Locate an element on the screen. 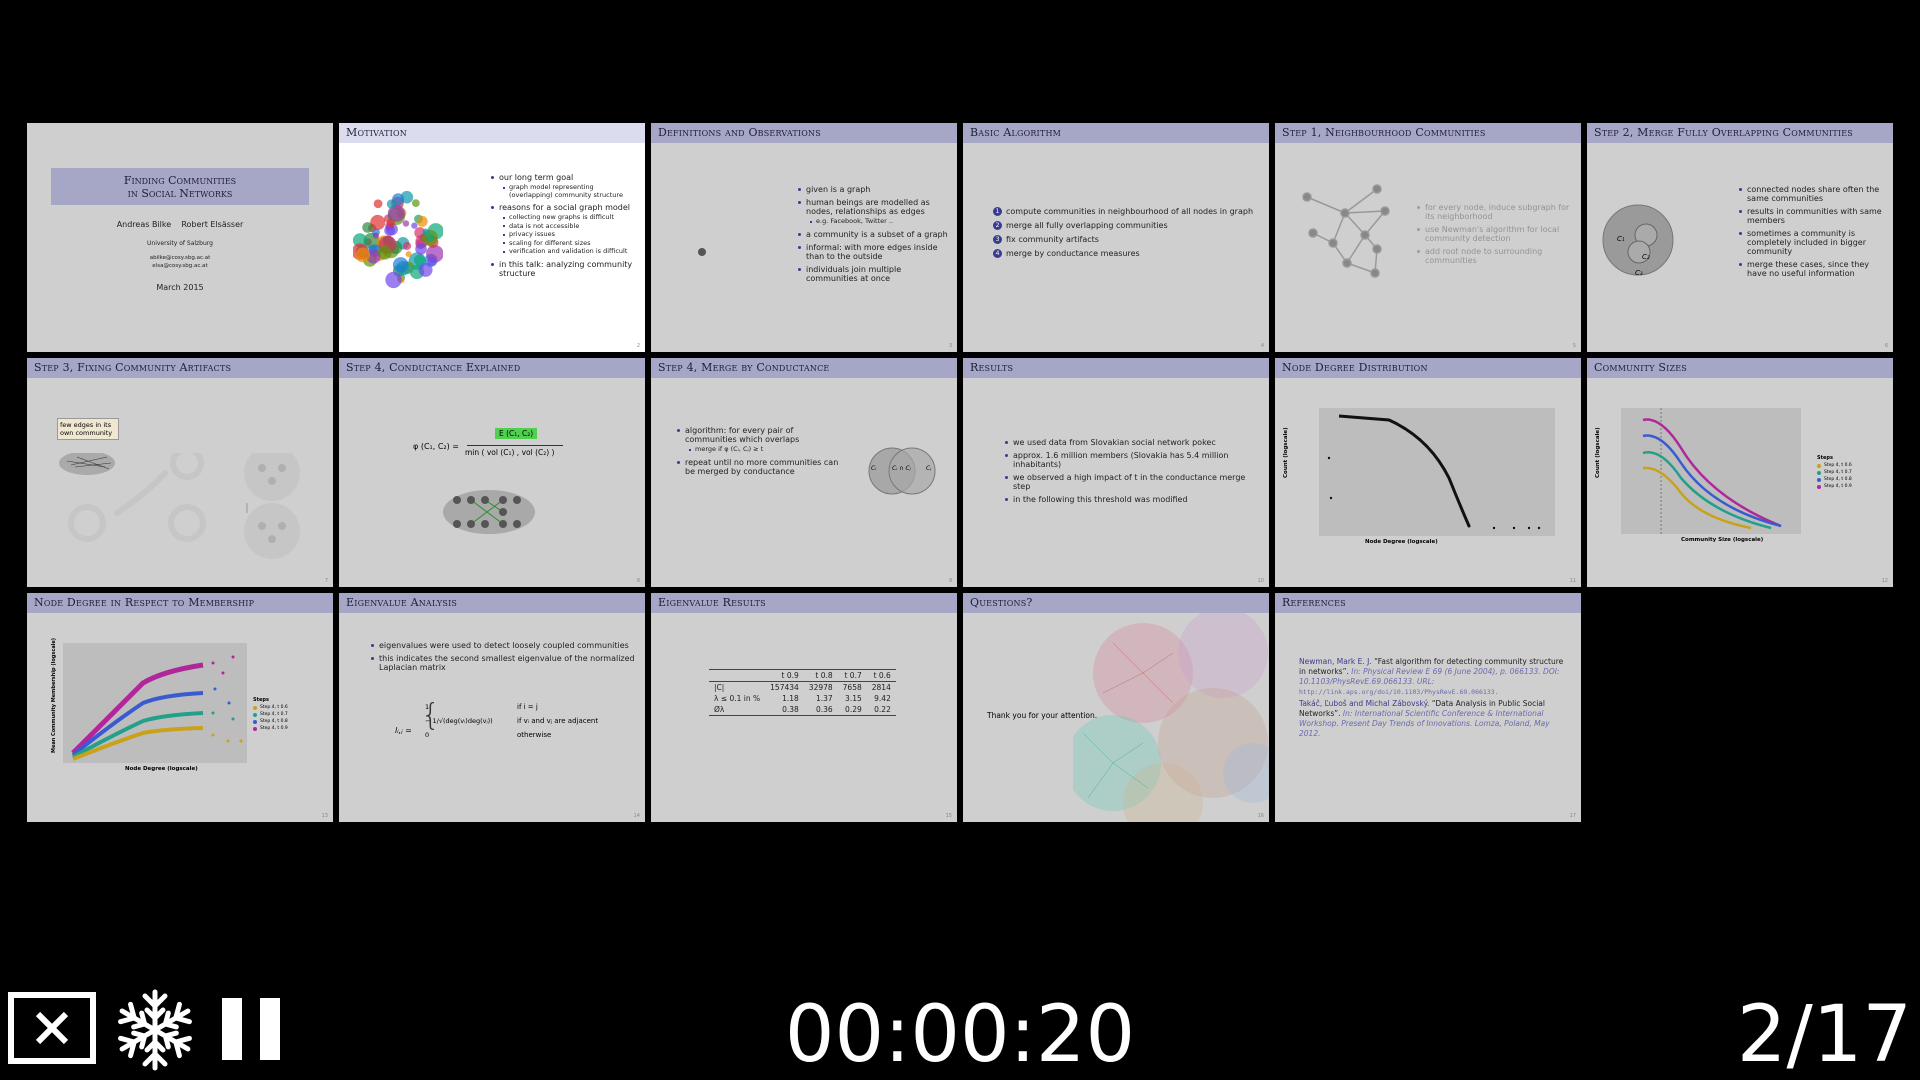 The image size is (1920, 1080). legend-label: Step 4, t 0.8 is located at coordinates (1838, 479).